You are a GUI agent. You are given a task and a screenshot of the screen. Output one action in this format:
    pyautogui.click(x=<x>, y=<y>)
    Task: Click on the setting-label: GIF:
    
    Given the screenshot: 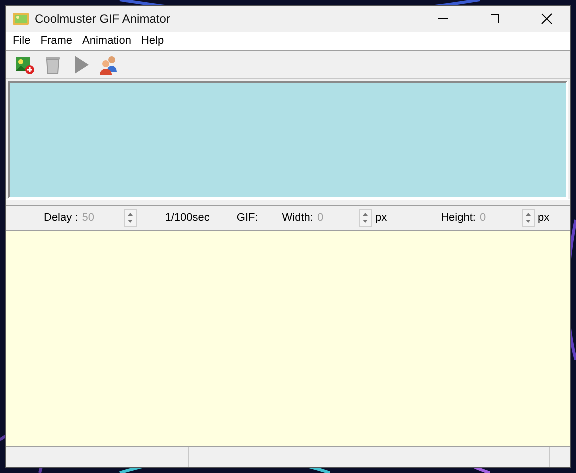 What is the action you would take?
    pyautogui.click(x=247, y=218)
    